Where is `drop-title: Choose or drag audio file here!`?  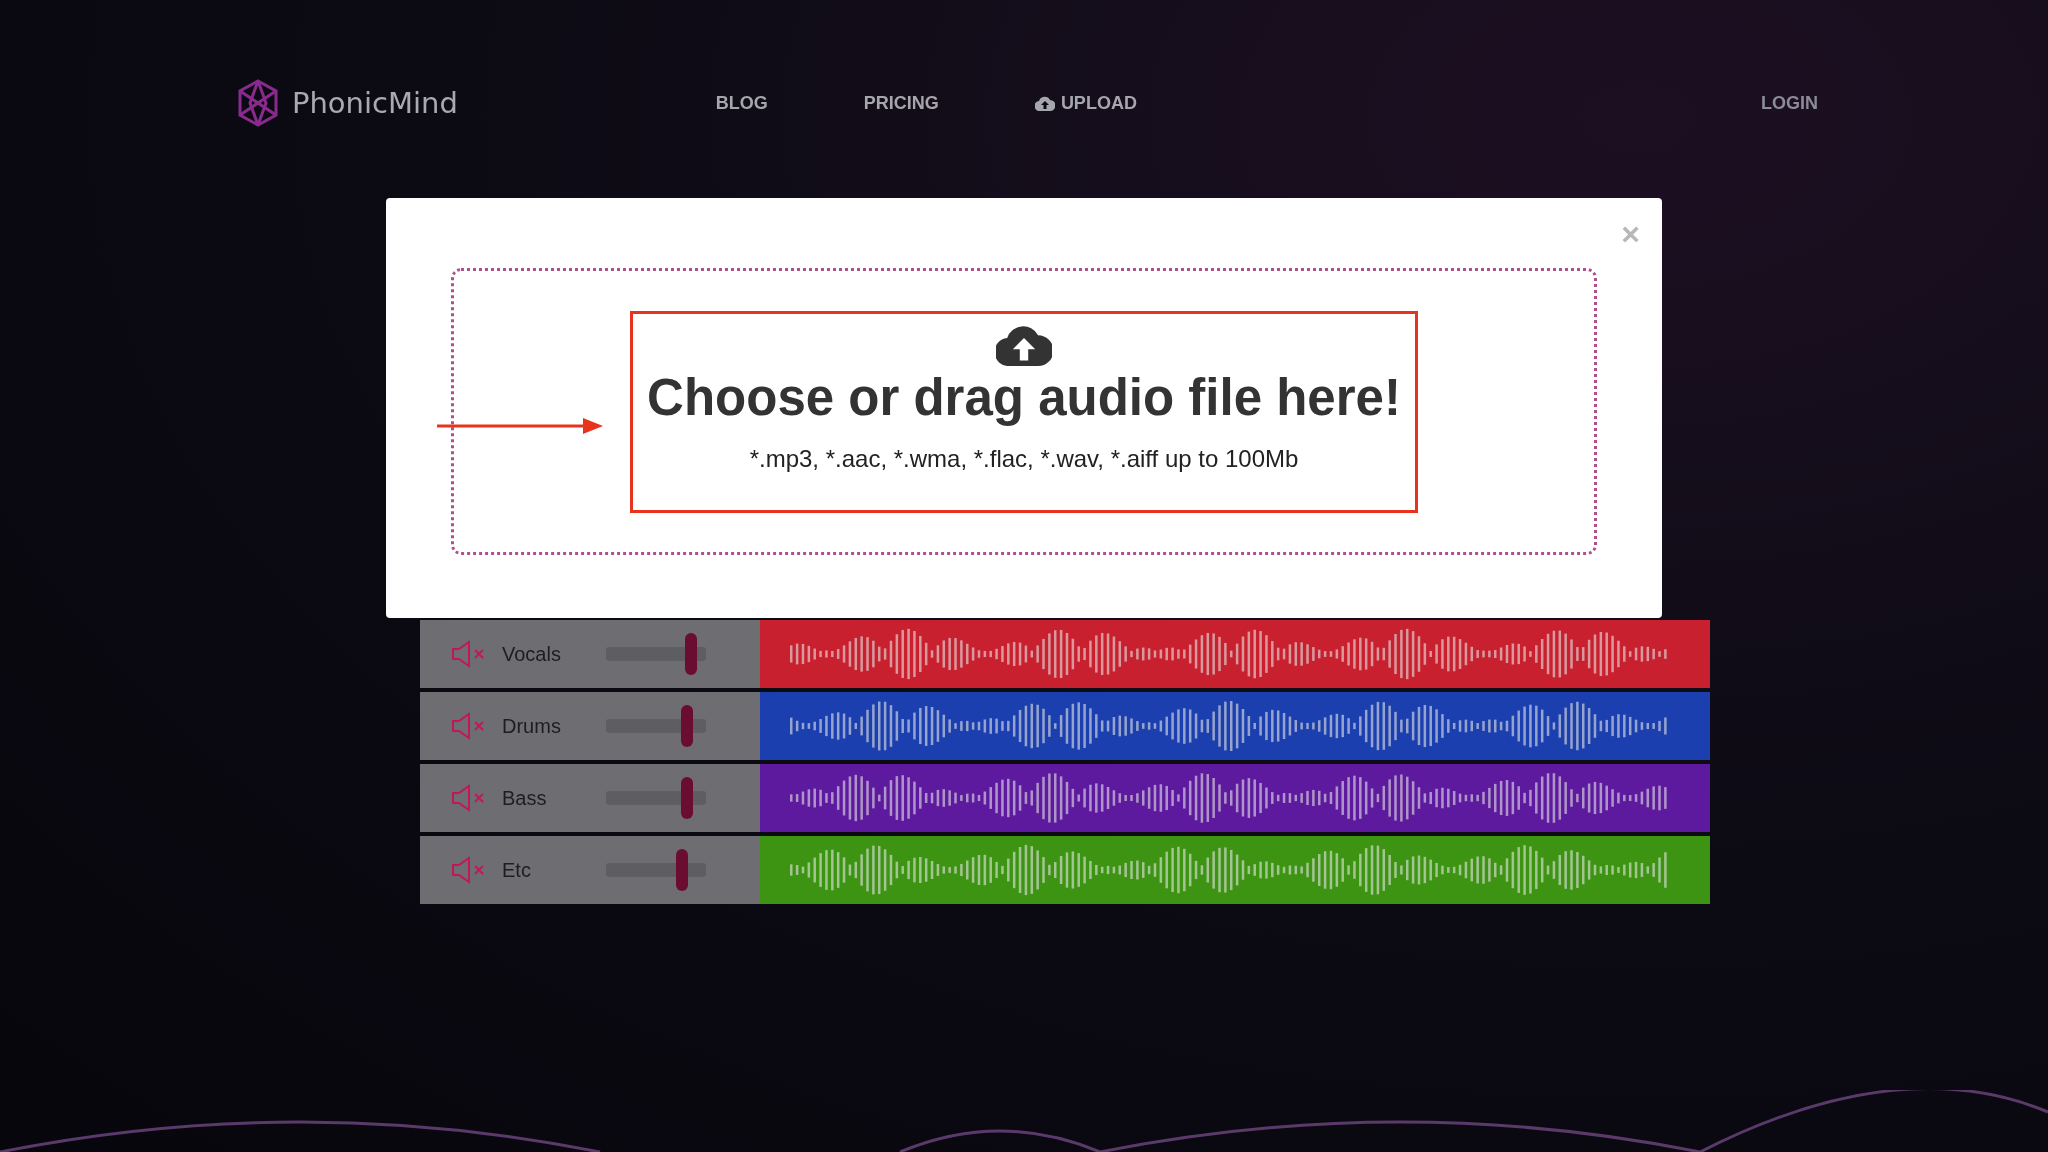 drop-title: Choose or drag audio file here! is located at coordinates (1024, 397).